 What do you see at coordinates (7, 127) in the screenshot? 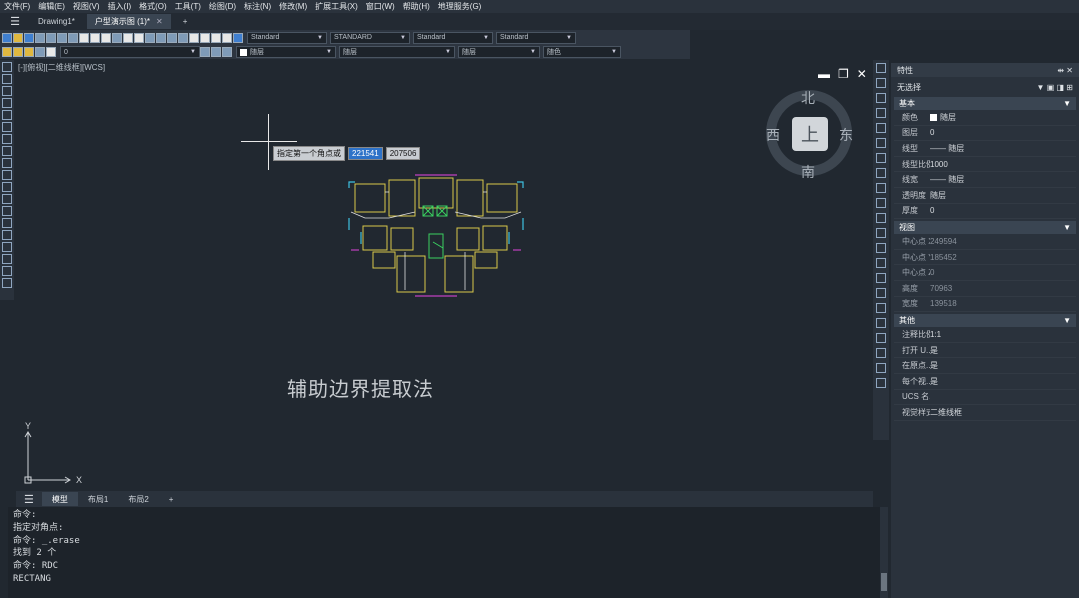
I see `arc-icon` at bounding box center [7, 127].